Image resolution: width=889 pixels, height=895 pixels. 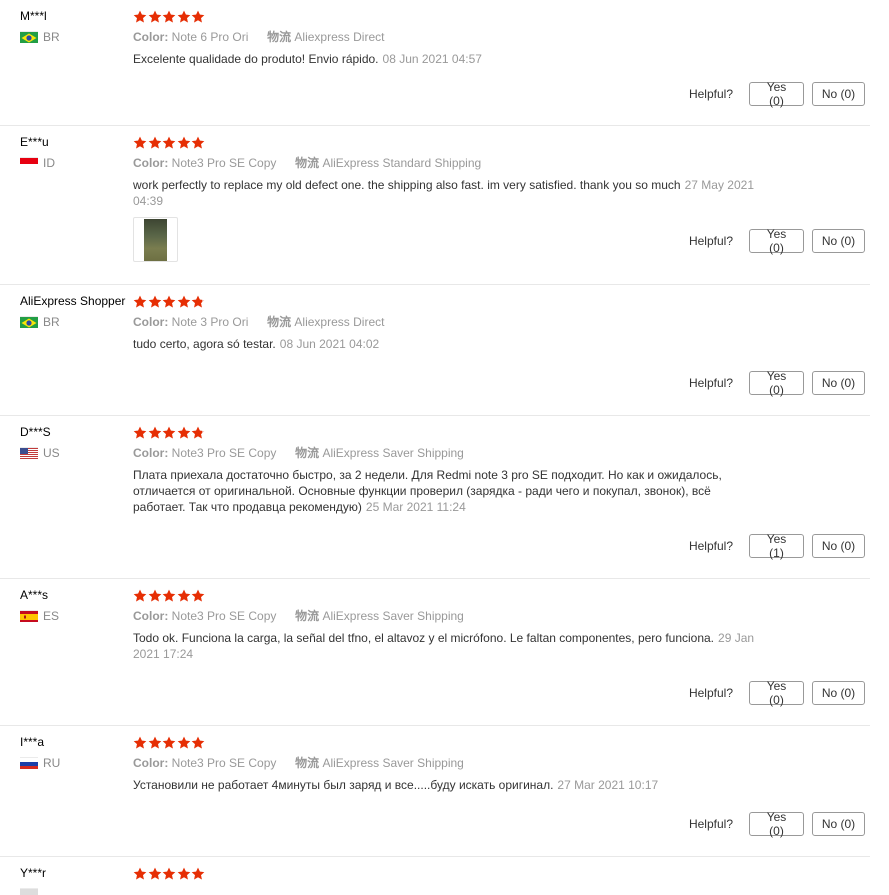 I want to click on color-value: Note 6 Pro Ori, so click(x=210, y=37).